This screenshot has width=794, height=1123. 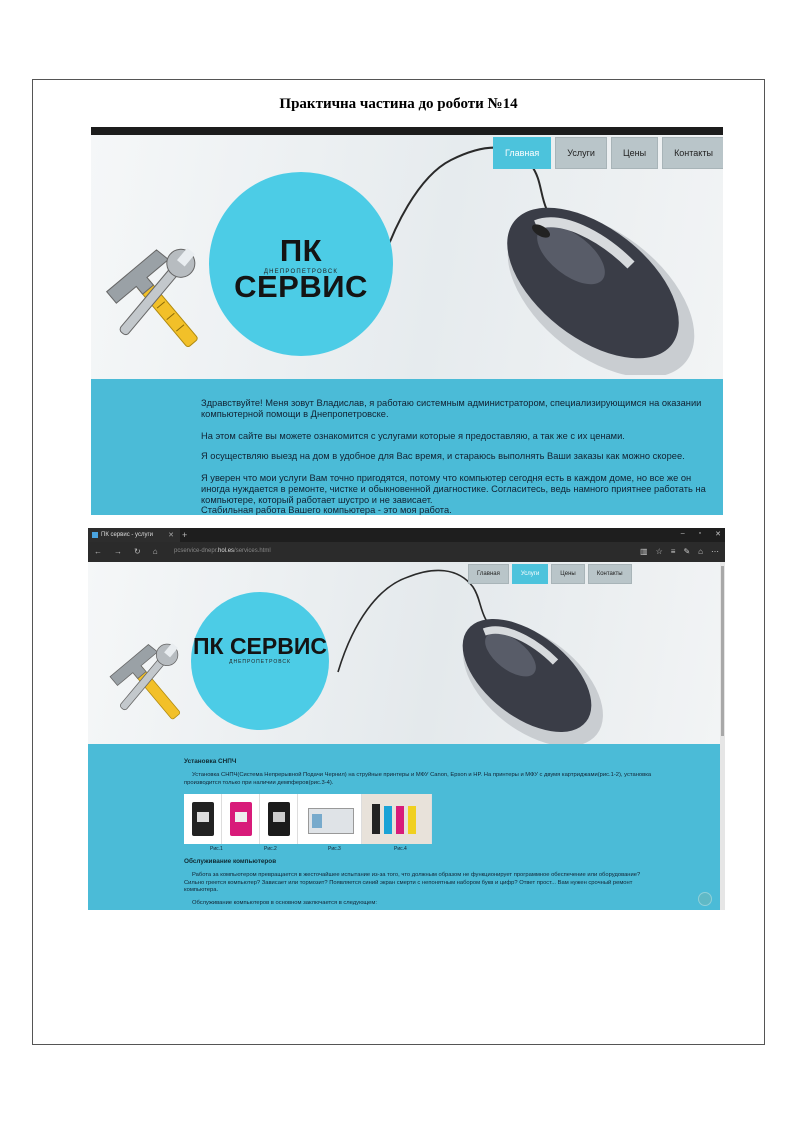 What do you see at coordinates (644, 551) in the screenshot?
I see `reading-view-icon: ▥` at bounding box center [644, 551].